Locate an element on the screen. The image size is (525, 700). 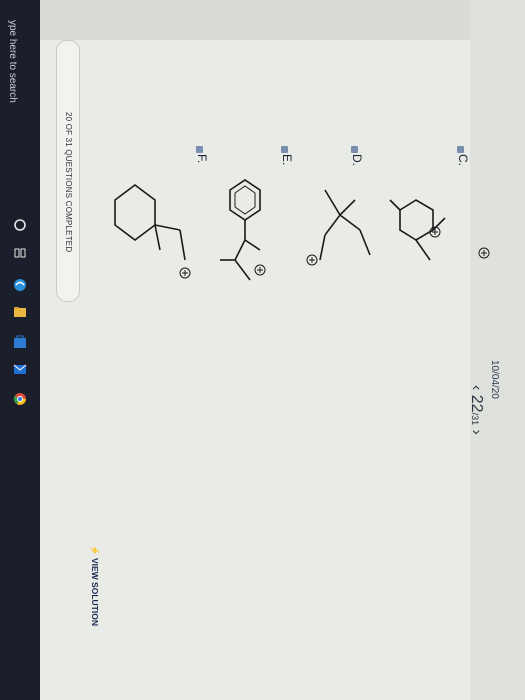
option-f-charge-icon is located at coordinates (185, 273).